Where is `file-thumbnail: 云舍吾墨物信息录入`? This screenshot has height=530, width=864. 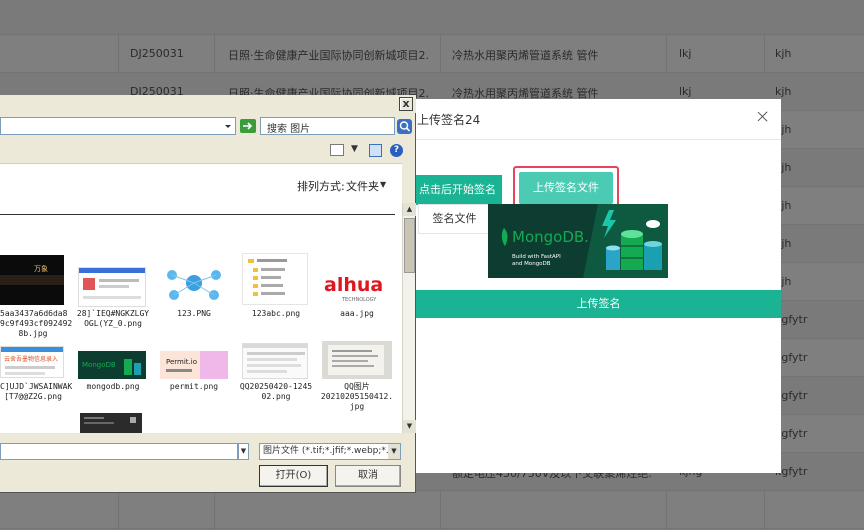
file-thumbnail: 云舍吾墨物信息录入 is located at coordinates (32, 362).